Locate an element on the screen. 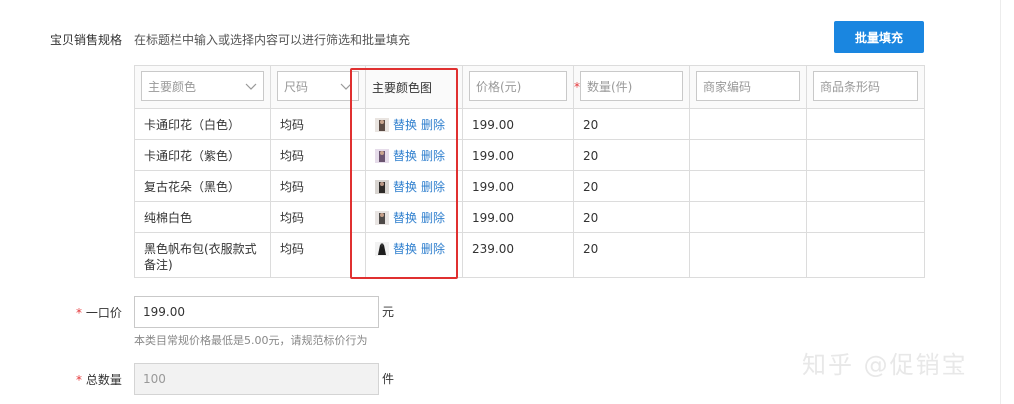 The height and width of the screenshot is (404, 1014). header-quantity: * 数量(件) is located at coordinates (631, 87).